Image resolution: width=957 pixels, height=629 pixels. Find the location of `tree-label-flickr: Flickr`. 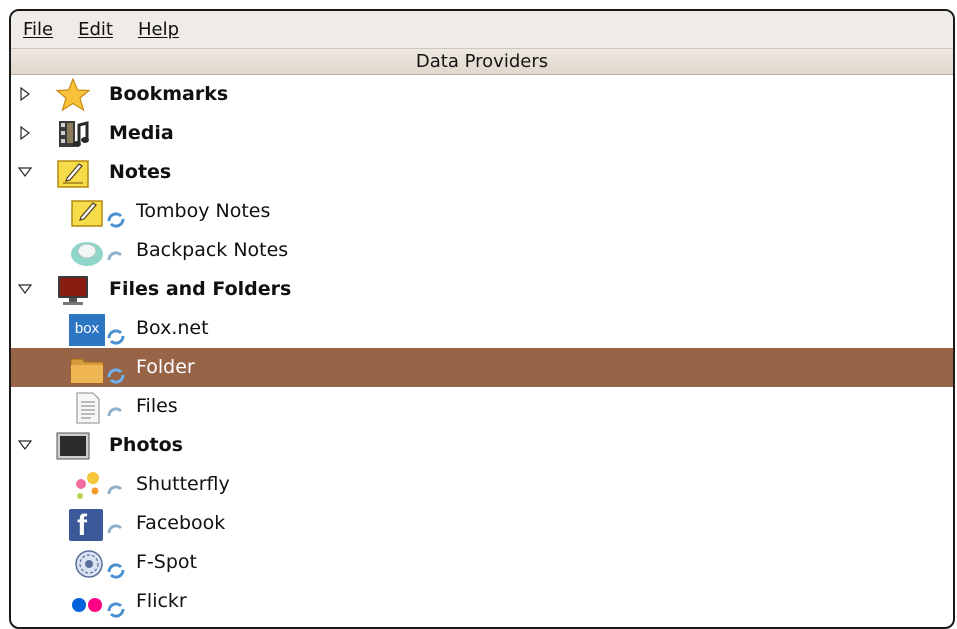

tree-label-flickr: Flickr is located at coordinates (161, 601).